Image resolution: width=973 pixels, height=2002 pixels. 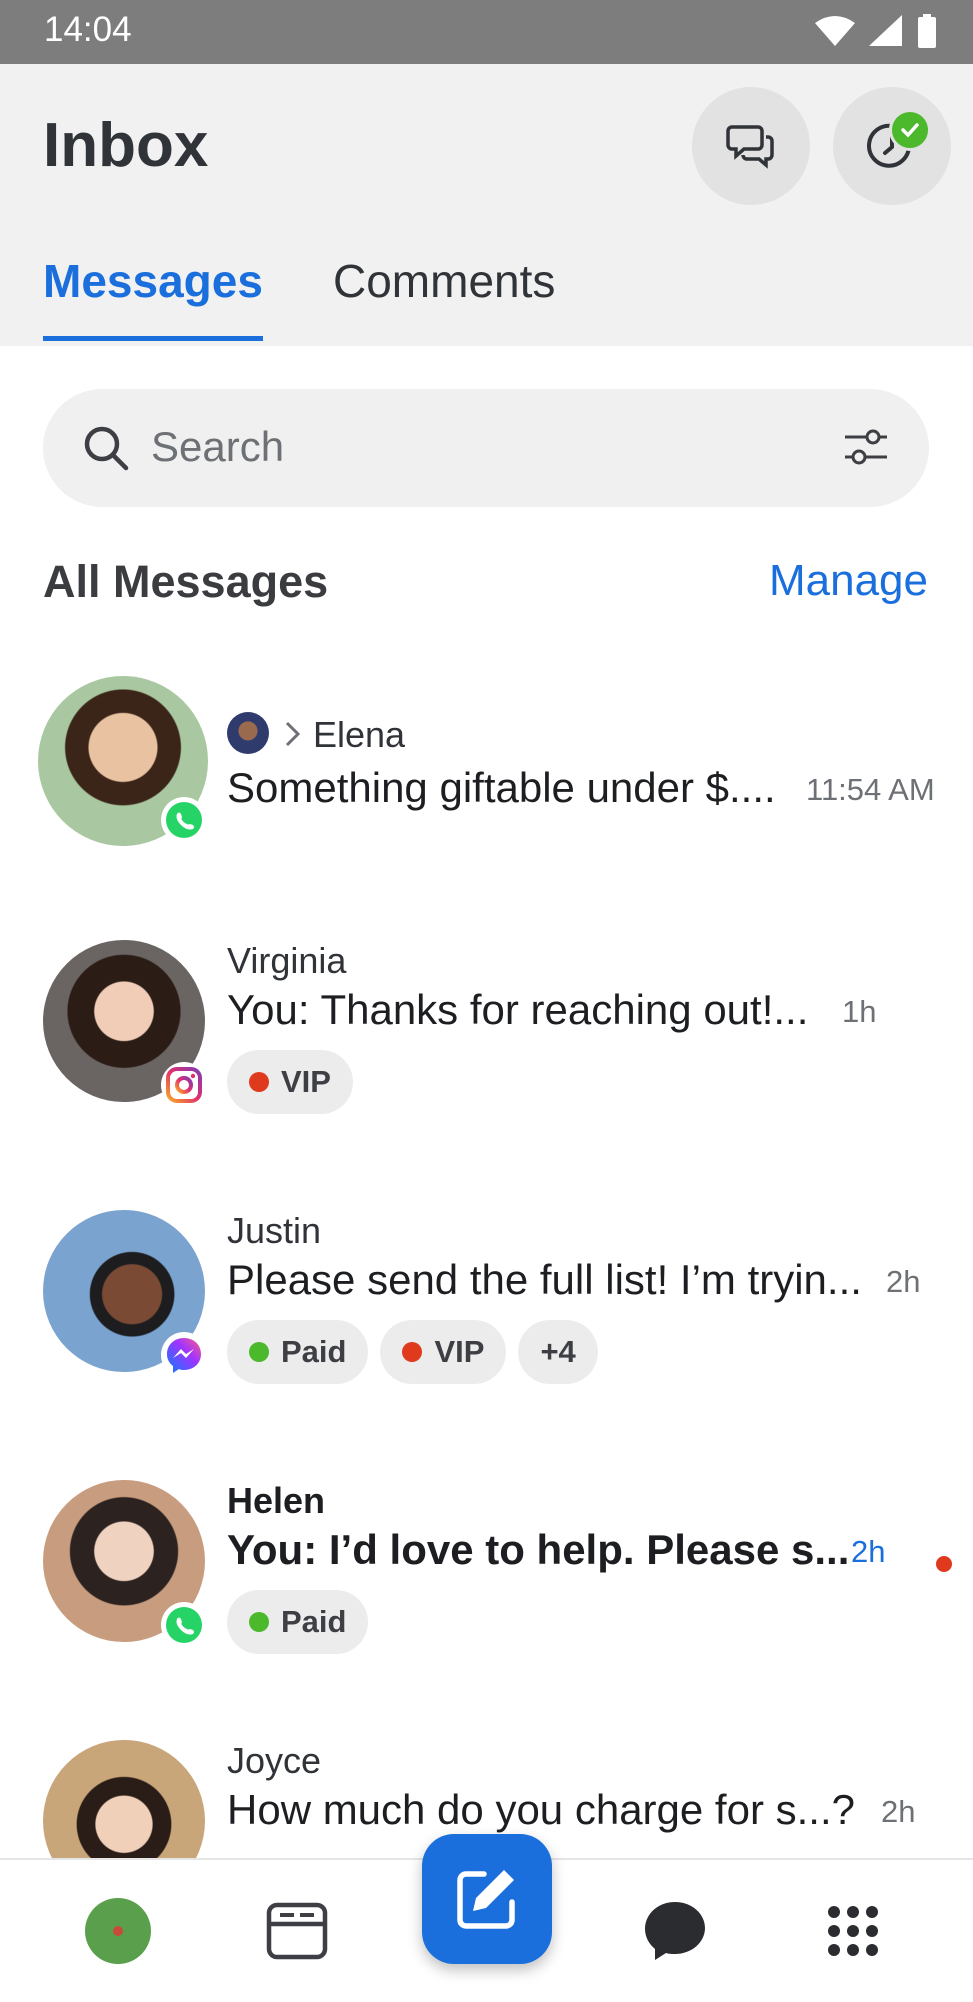 I want to click on profile-avatar-icon, so click(x=118, y=1931).